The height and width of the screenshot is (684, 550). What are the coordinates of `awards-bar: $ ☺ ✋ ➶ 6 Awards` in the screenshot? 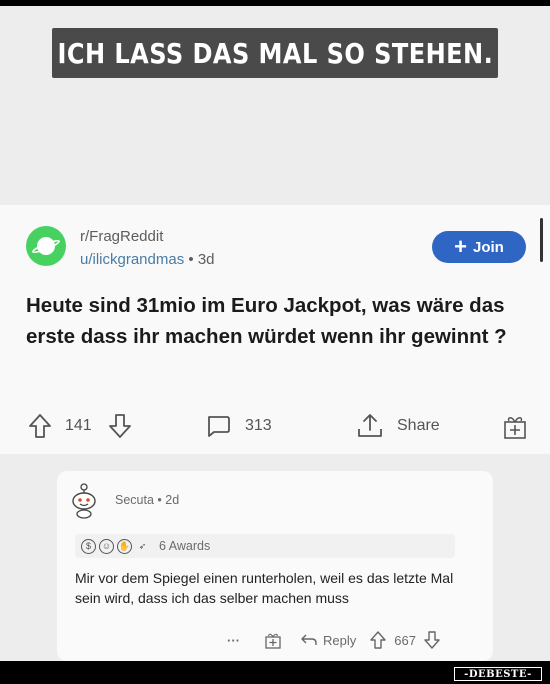 It's located at (265, 546).